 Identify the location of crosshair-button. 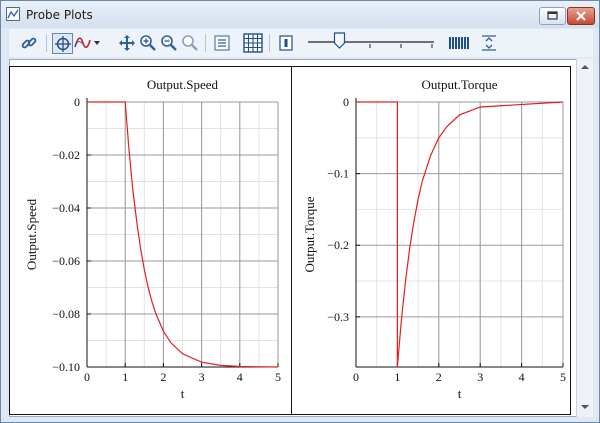
(62, 43).